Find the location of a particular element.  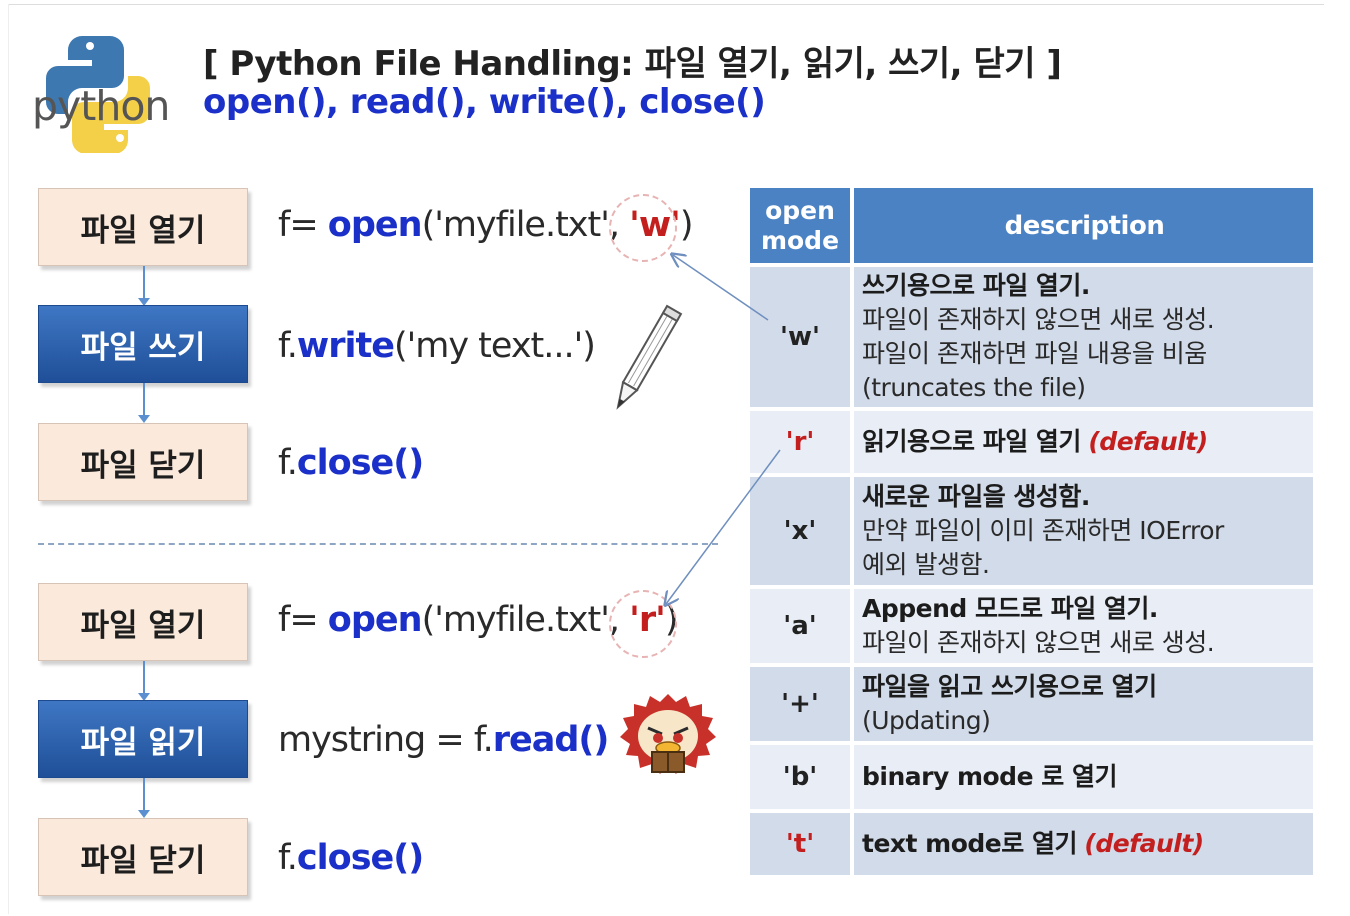

arrow-w-to-open is located at coordinates (721, 288).